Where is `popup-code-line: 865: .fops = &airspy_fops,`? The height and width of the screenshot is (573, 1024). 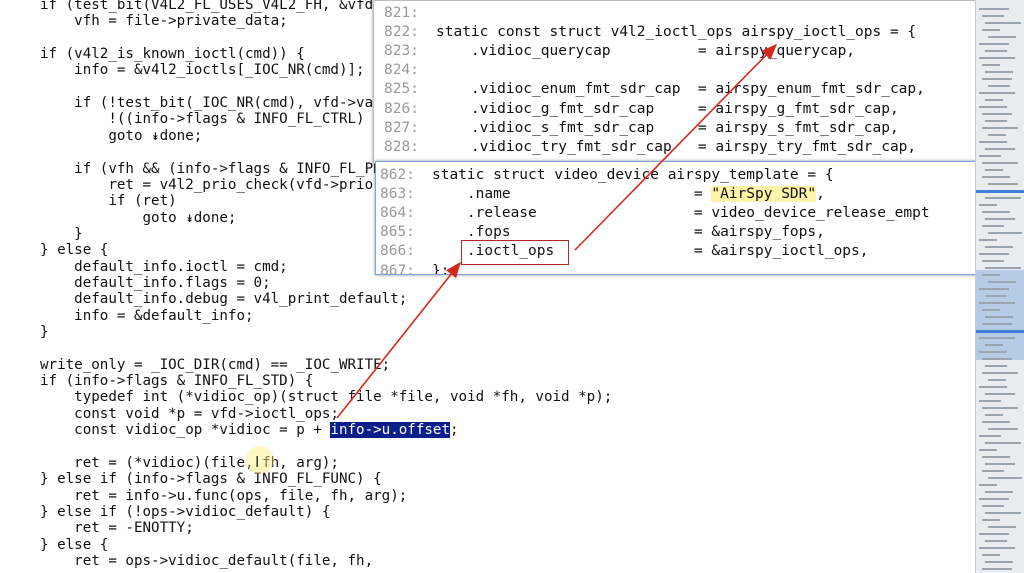 popup-code-line: 865: .fops = &airspy_fops, is located at coordinates (600, 232).